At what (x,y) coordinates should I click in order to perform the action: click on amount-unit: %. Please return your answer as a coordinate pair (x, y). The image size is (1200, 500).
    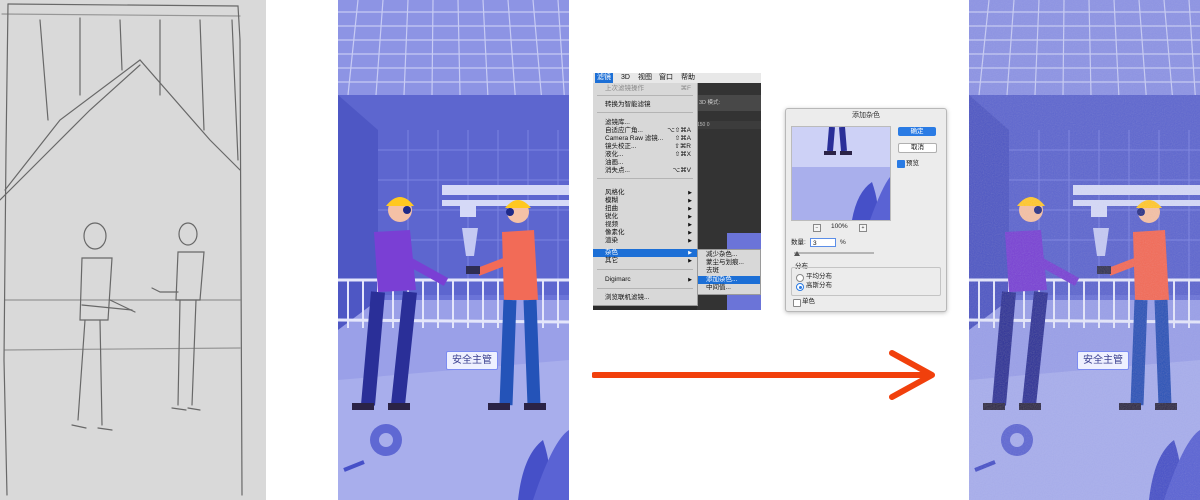
    Looking at the image, I should click on (843, 242).